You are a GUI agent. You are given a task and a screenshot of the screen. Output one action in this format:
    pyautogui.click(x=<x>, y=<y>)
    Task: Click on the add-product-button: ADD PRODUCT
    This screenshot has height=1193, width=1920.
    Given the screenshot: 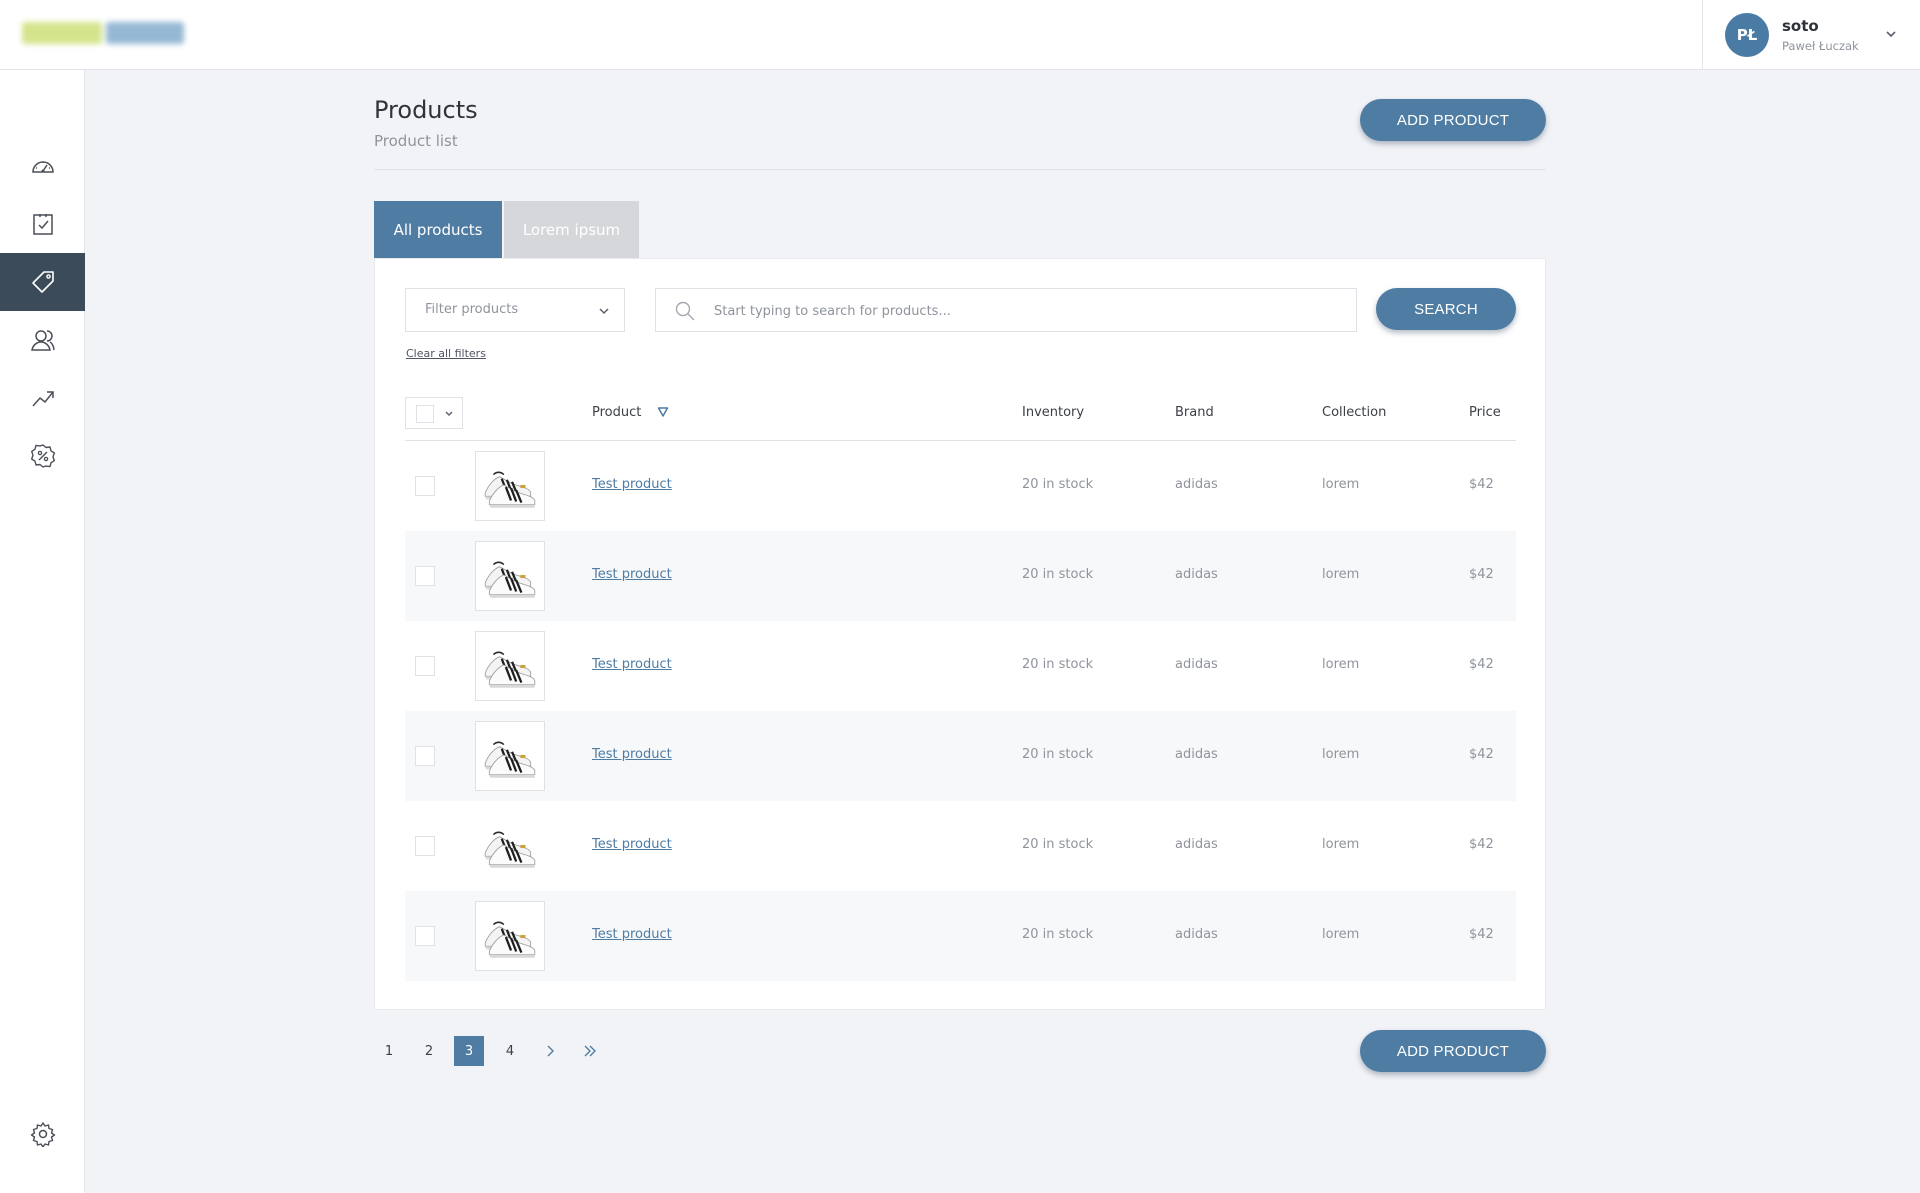 What is the action you would take?
    pyautogui.click(x=1453, y=120)
    